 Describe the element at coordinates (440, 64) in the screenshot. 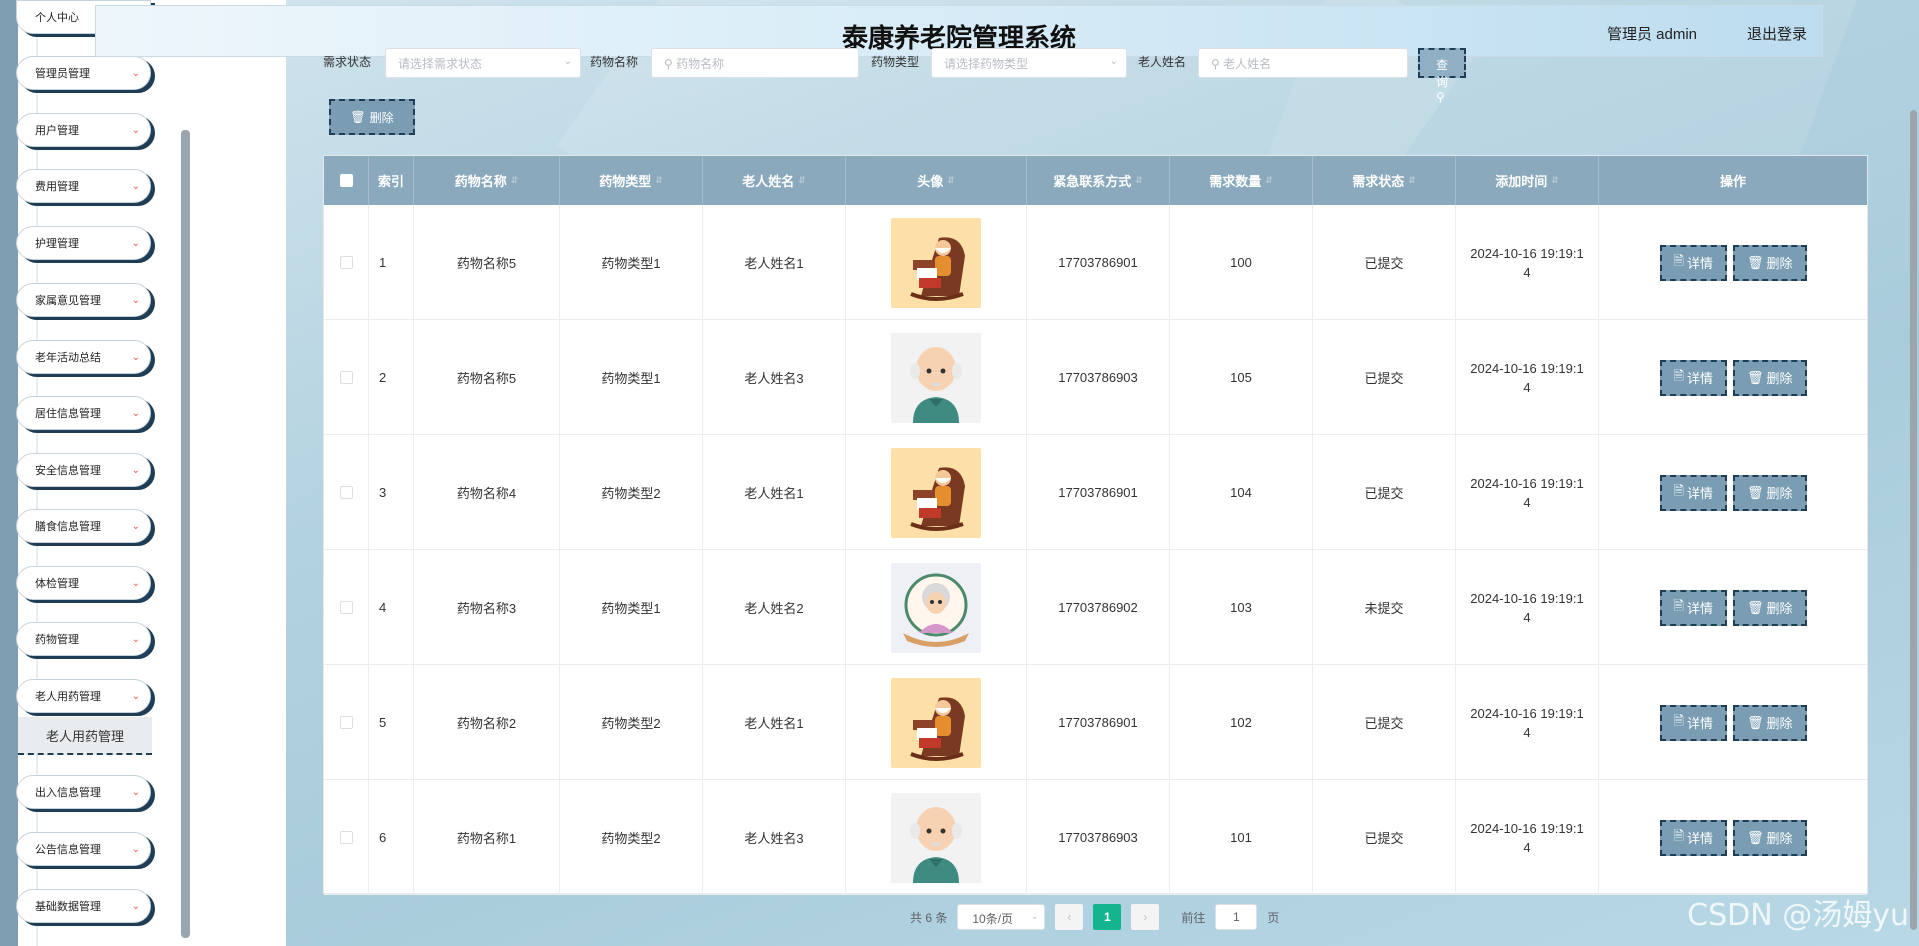

I see `status-placeholder: 请选择需求状态` at that location.